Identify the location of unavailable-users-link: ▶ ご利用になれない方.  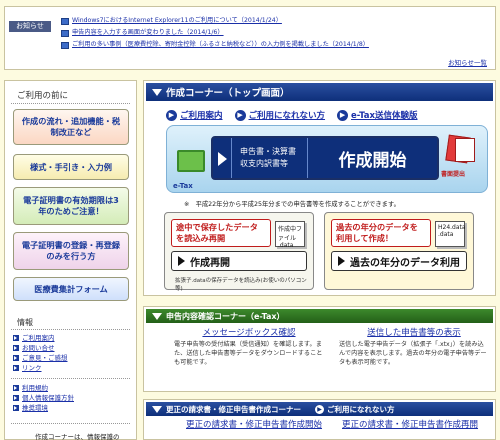
(279, 115).